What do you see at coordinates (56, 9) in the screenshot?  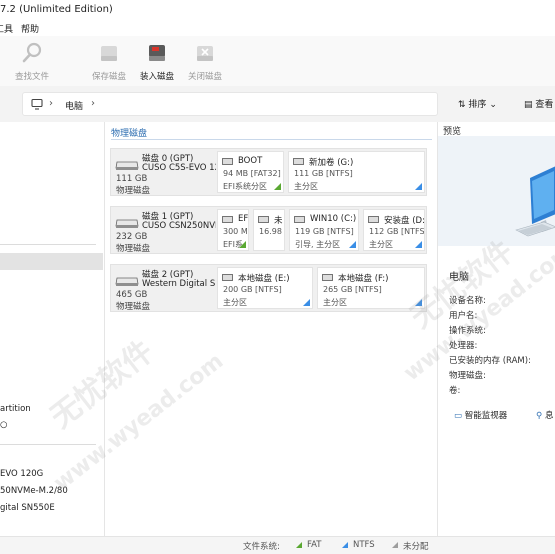 I see `window-title: 7.2 (Unlimited Edition)` at bounding box center [56, 9].